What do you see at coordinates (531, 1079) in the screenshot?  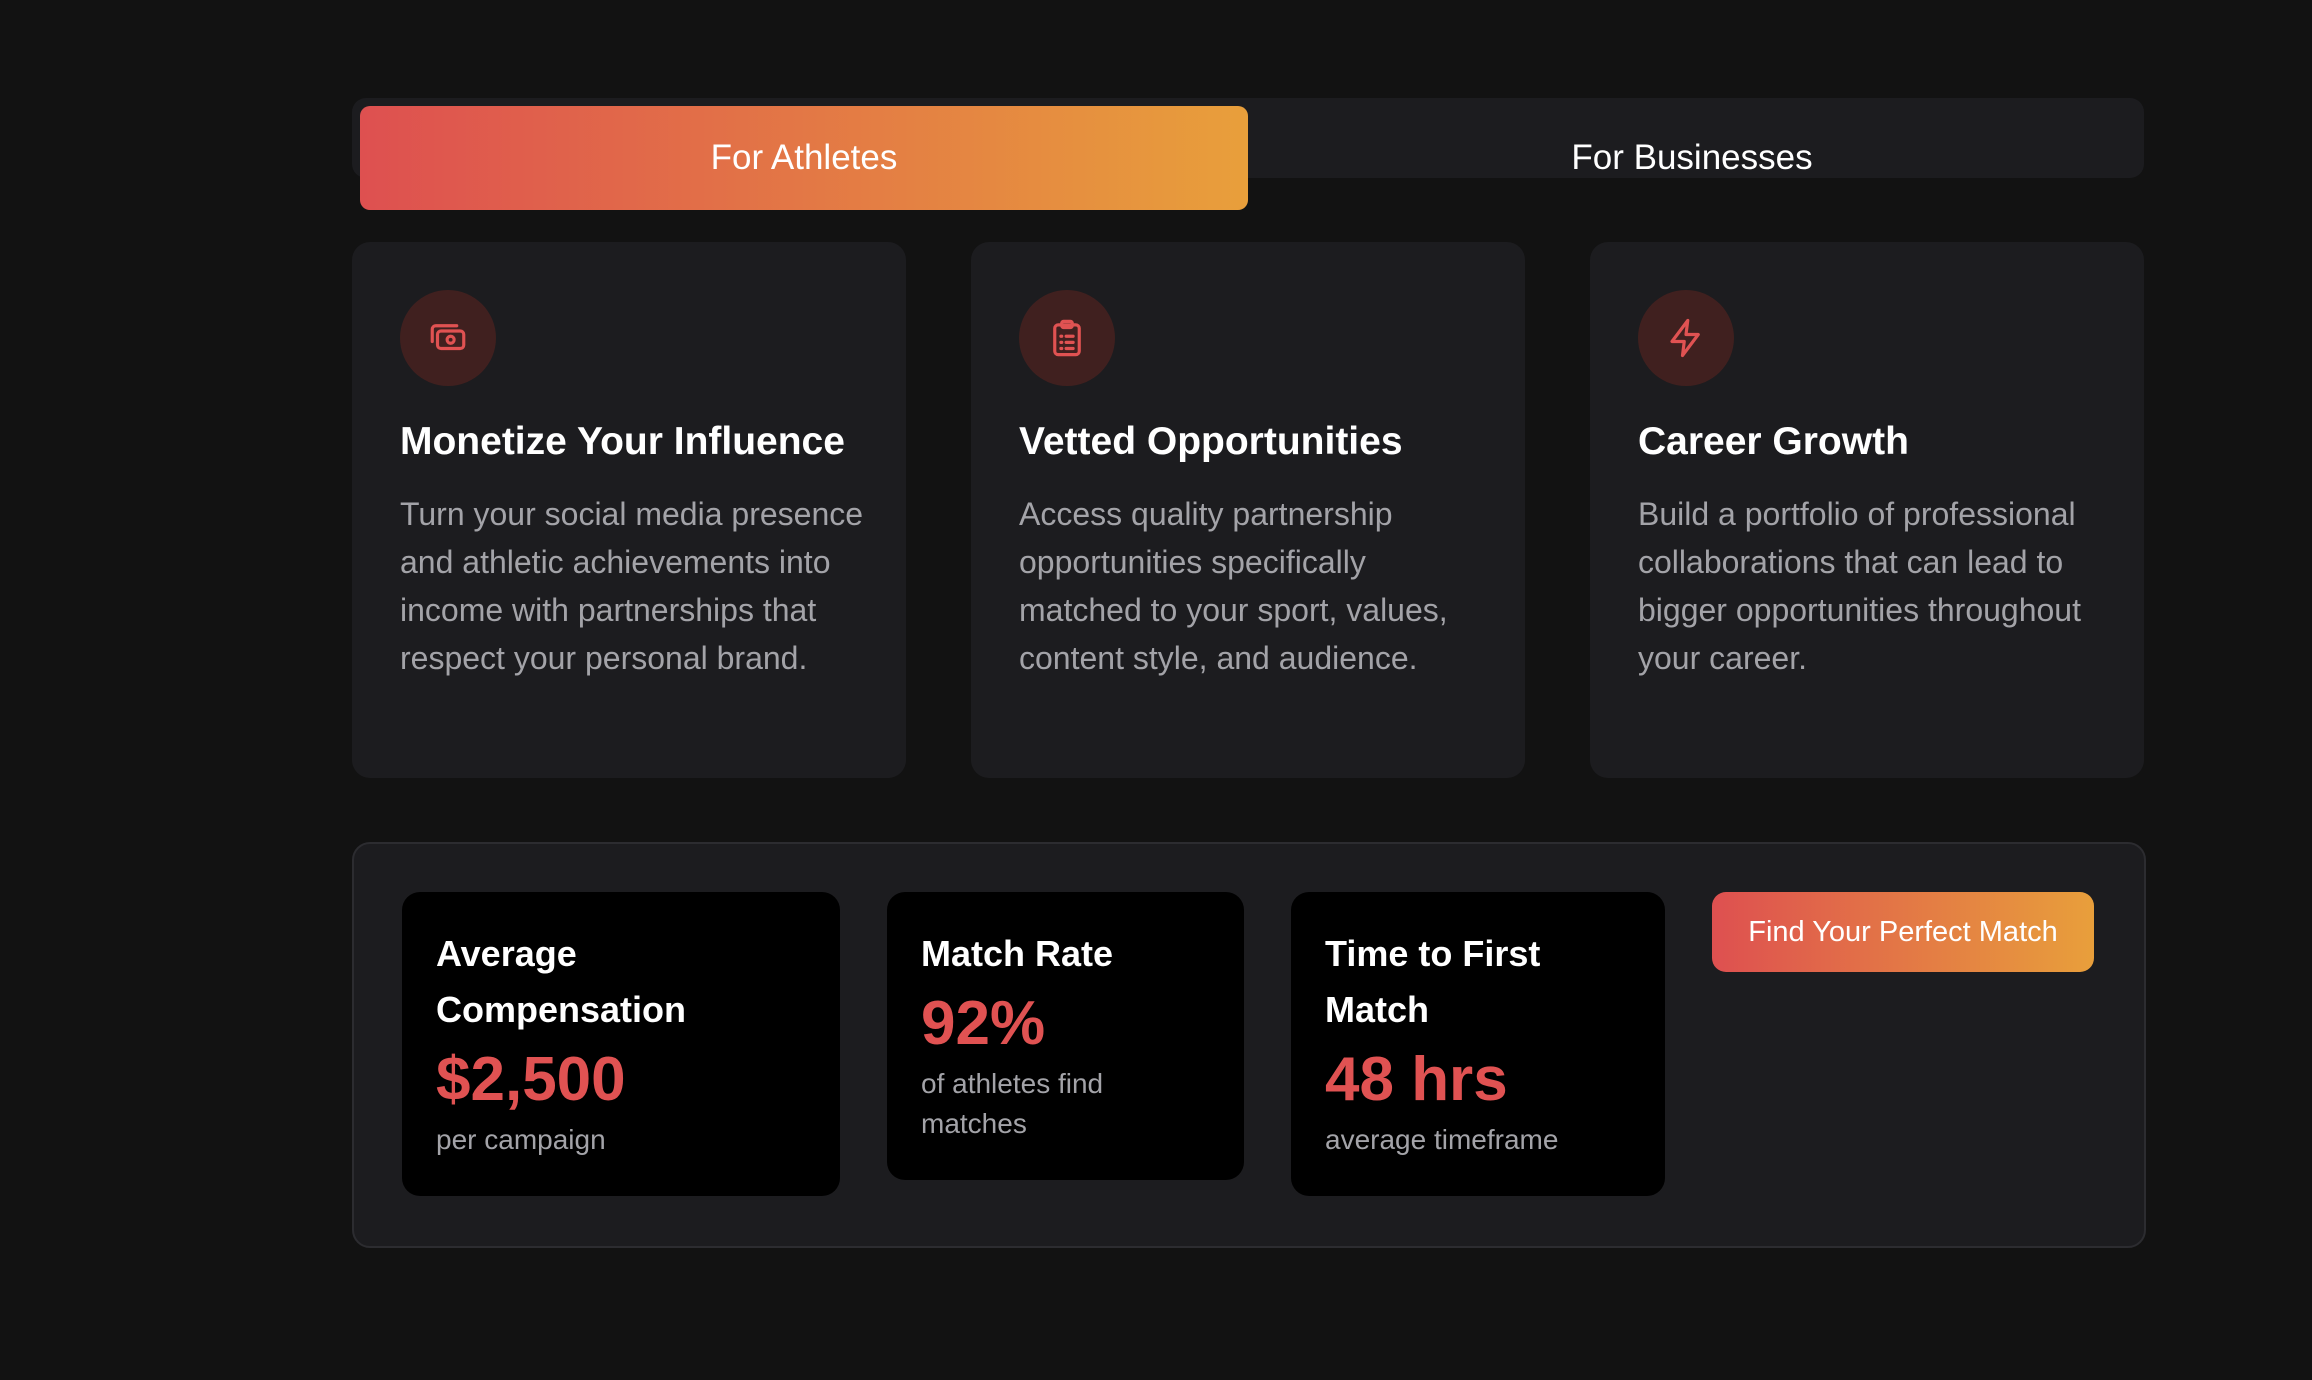 I see `stat-value: $2,500` at bounding box center [531, 1079].